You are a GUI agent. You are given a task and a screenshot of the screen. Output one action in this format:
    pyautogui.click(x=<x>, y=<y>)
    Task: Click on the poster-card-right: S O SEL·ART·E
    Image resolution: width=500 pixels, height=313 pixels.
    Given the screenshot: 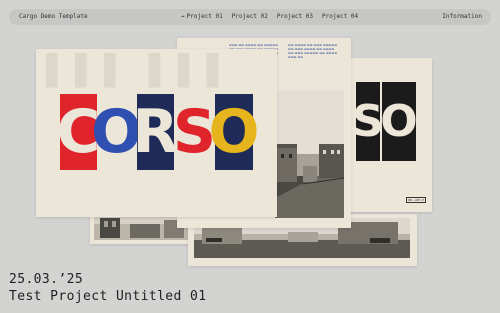 What is the action you would take?
    pyautogui.click(x=388, y=135)
    